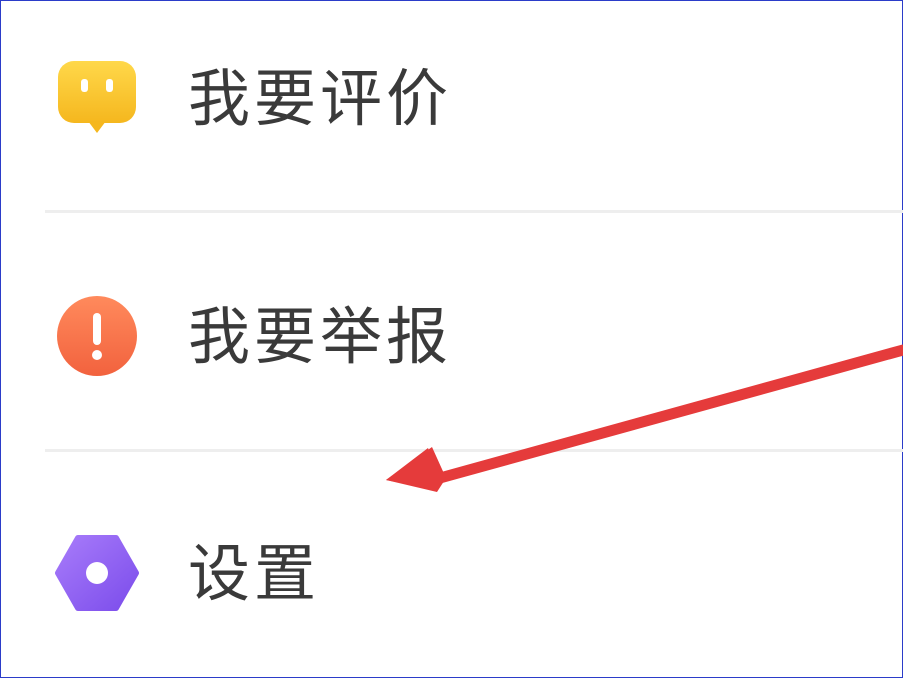 The width and height of the screenshot is (903, 678). I want to click on comment-bubble-icon, so click(97, 98).